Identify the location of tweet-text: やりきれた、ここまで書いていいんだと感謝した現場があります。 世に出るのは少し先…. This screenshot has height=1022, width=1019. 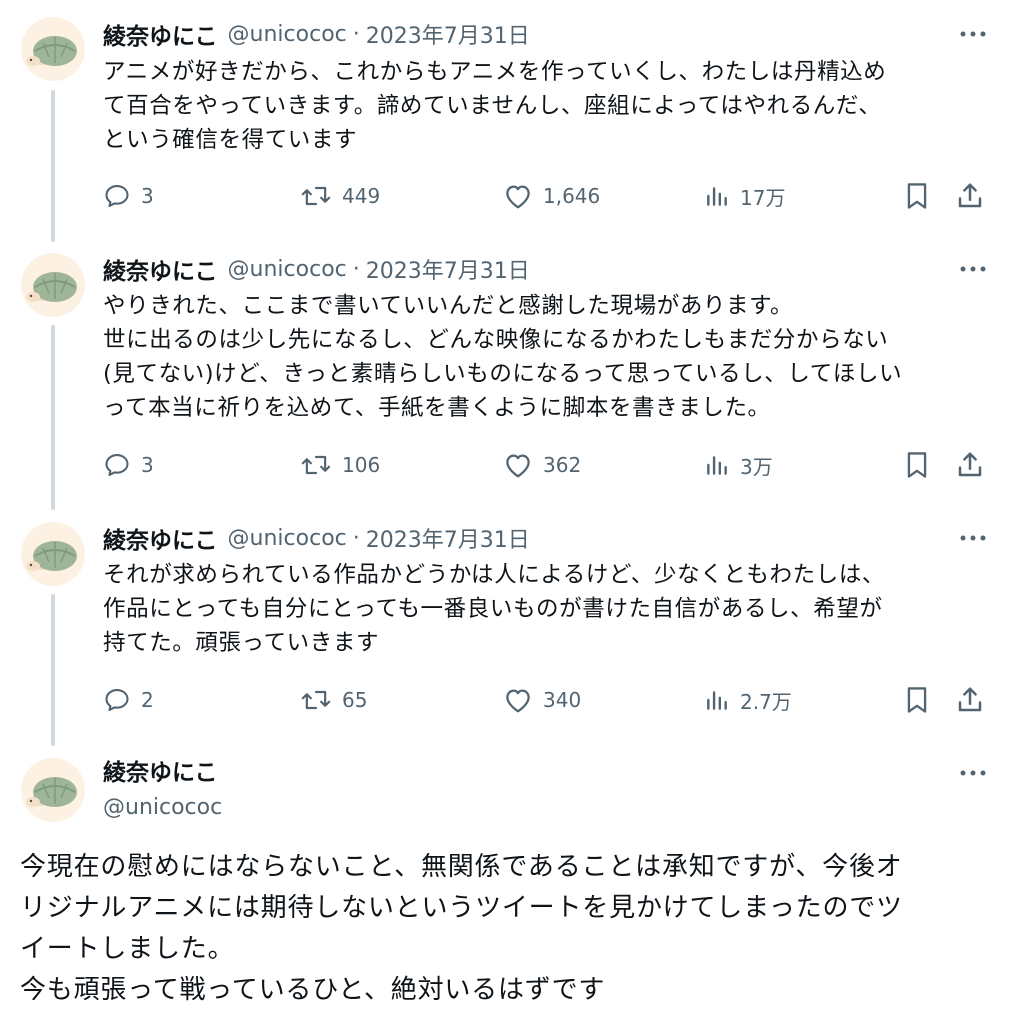
(503, 357).